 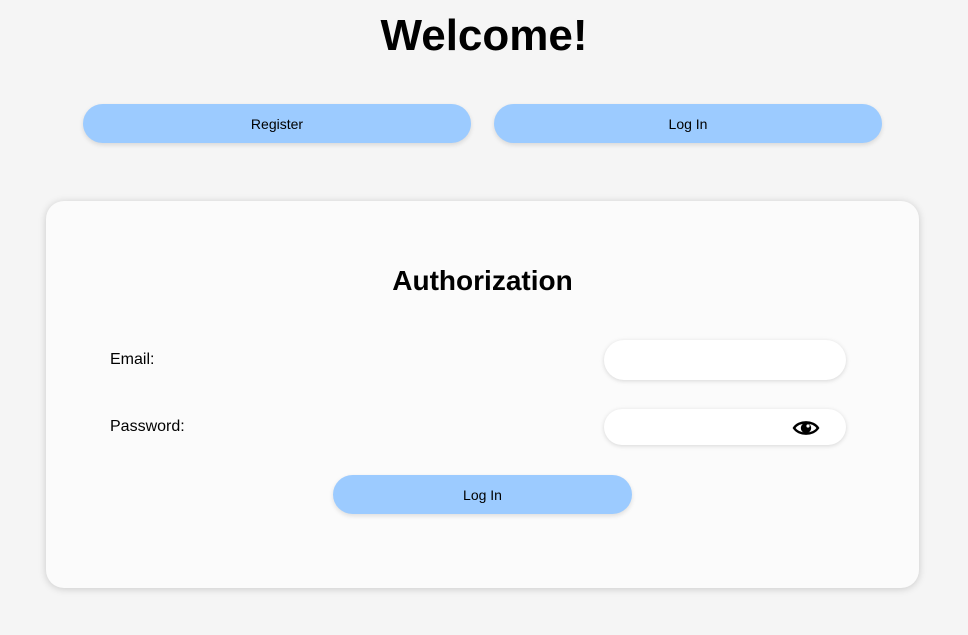 I want to click on register-button: Register, so click(x=277, y=123).